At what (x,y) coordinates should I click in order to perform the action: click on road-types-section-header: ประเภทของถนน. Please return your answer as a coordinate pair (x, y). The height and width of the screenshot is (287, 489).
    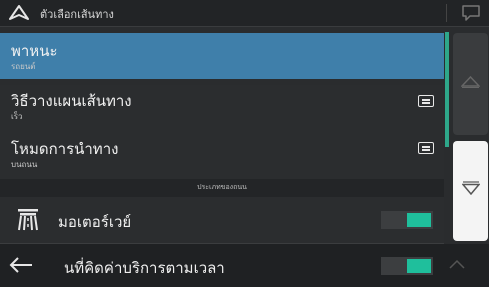
    Looking at the image, I should click on (222, 188).